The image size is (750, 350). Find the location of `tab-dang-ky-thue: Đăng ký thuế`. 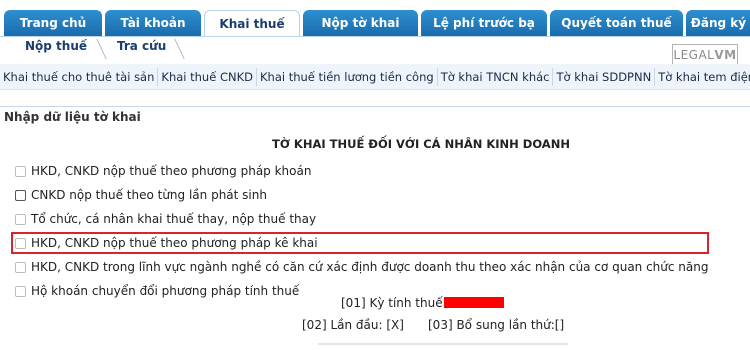

tab-dang-ky-thue: Đăng ký thuế is located at coordinates (718, 23).